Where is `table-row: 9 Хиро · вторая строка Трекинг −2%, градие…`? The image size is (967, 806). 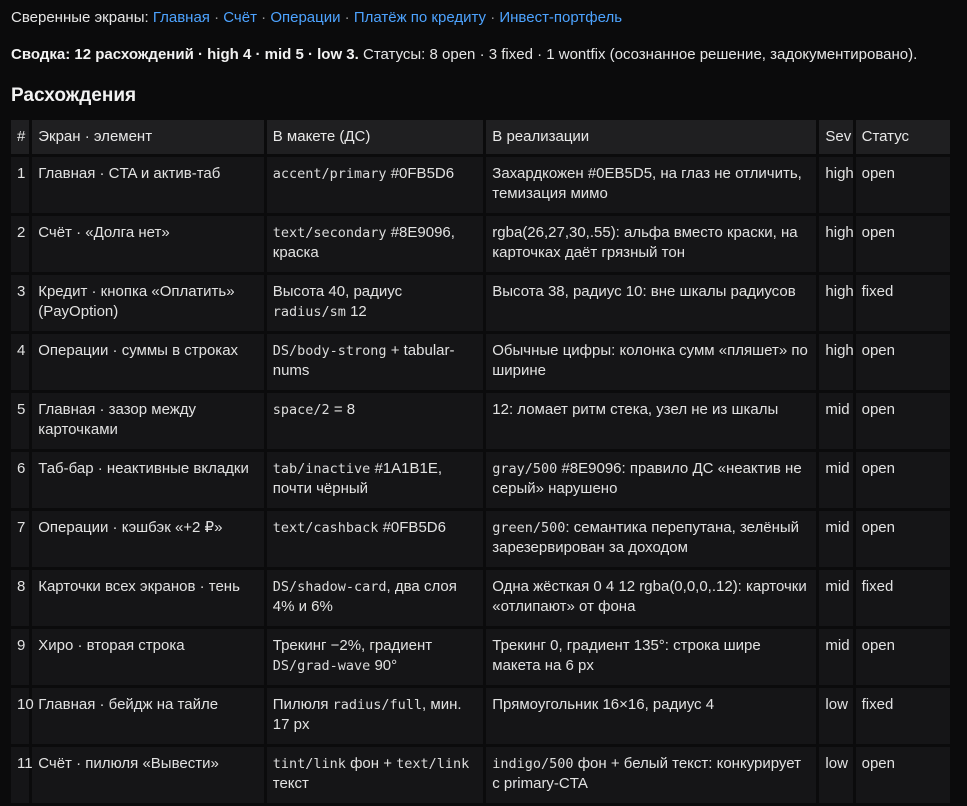
table-row: 9 Хиро · вторая строка Трекинг −2%, градие… is located at coordinates (480, 656).